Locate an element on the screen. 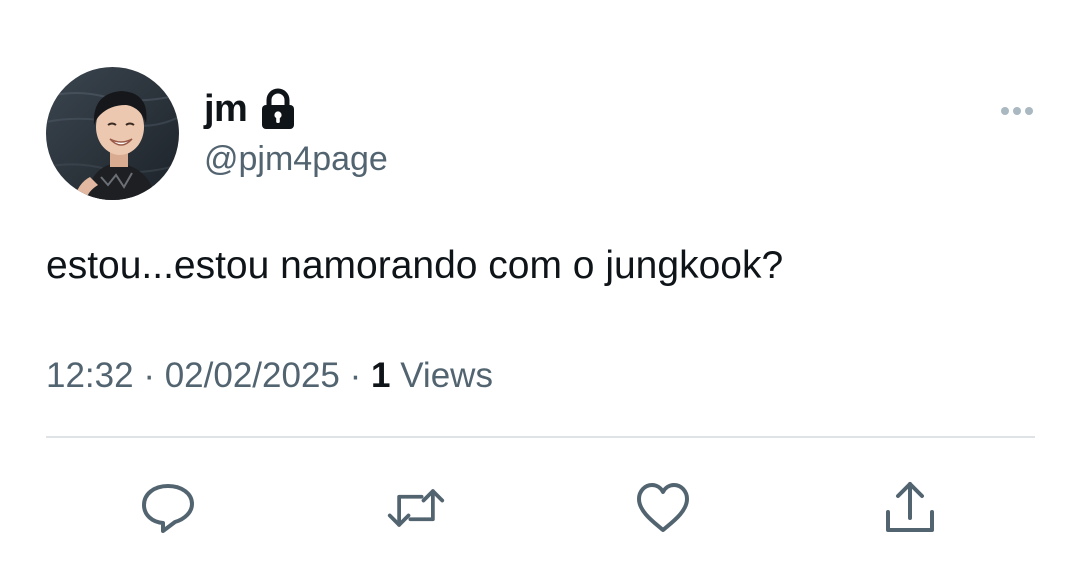 This screenshot has width=1080, height=563. display-name-text: jm is located at coordinates (226, 109).